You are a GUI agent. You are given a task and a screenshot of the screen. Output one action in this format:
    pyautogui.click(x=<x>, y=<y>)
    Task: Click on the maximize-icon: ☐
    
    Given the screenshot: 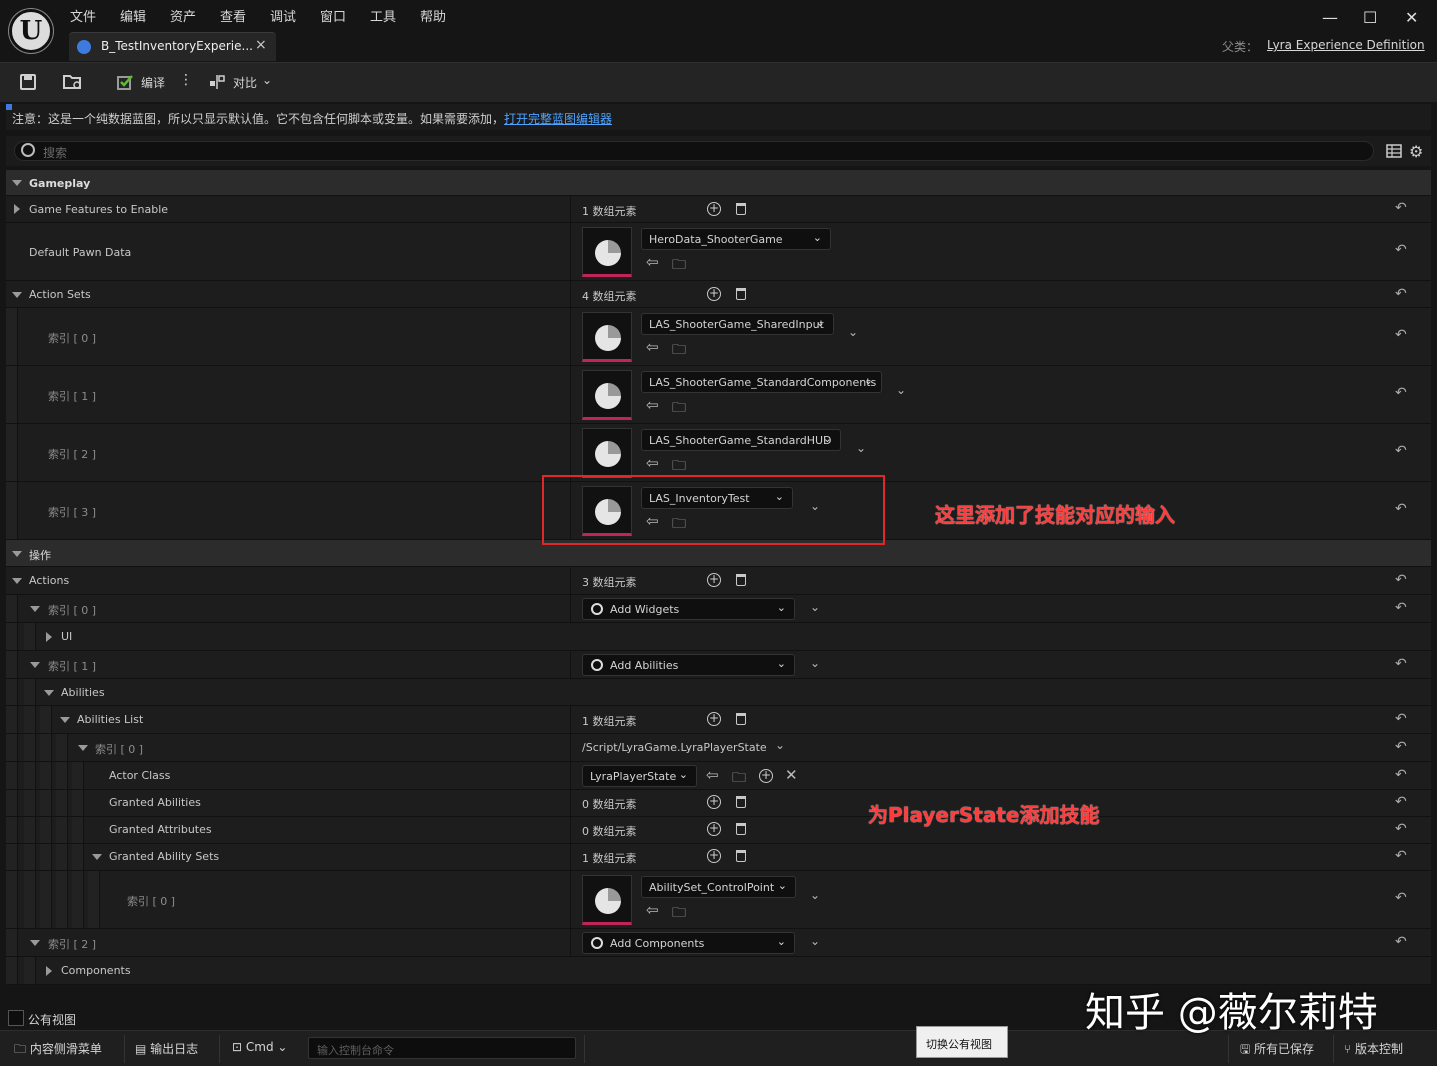 What is the action you would take?
    pyautogui.click(x=1370, y=17)
    